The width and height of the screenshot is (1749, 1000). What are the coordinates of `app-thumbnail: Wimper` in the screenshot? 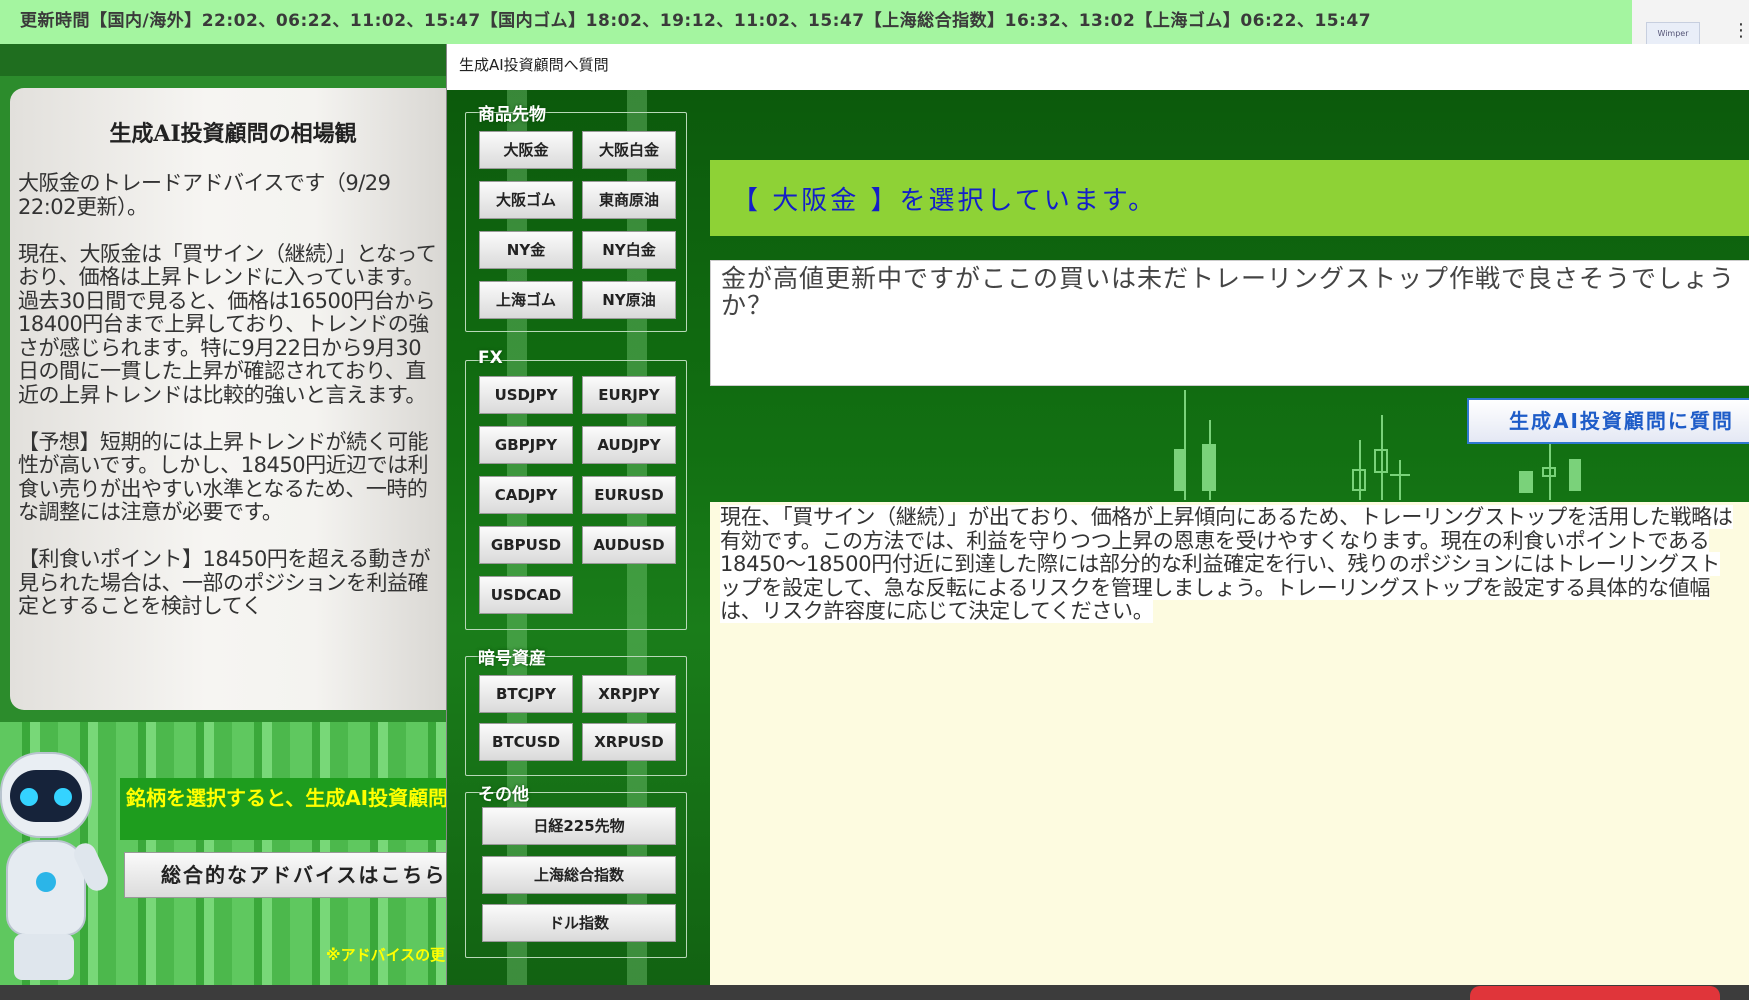 It's located at (1673, 34).